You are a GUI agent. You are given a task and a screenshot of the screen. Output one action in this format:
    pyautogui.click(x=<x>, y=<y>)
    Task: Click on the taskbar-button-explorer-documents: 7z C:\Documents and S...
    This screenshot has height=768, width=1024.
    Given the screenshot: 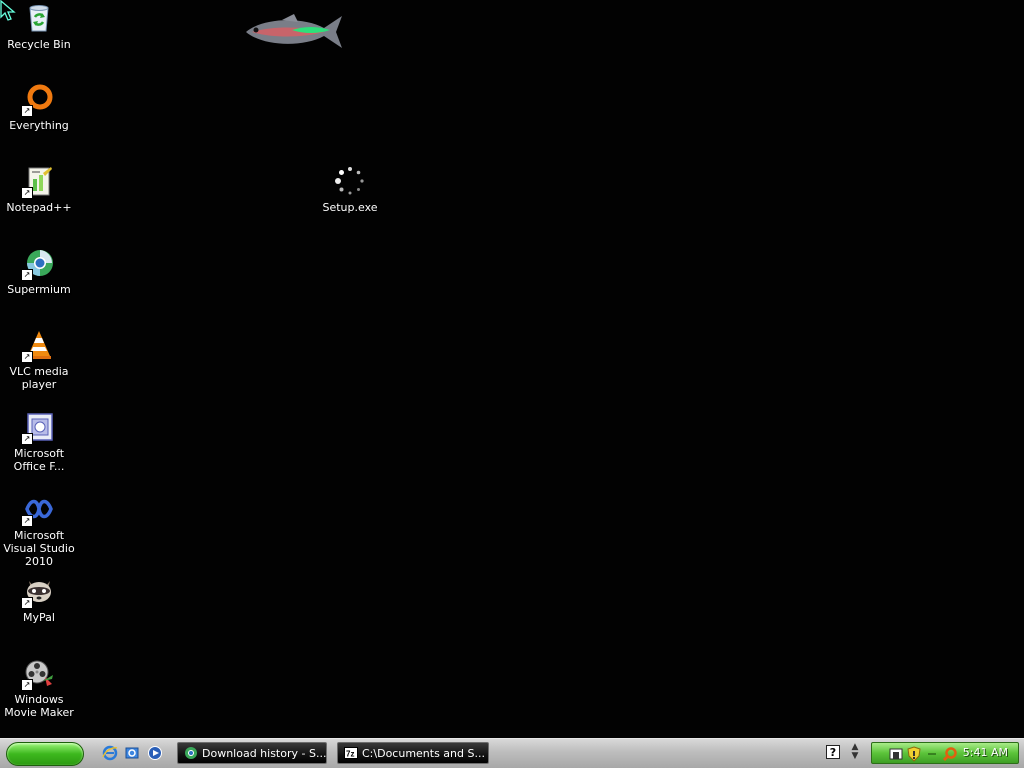 What is the action you would take?
    pyautogui.click(x=413, y=753)
    